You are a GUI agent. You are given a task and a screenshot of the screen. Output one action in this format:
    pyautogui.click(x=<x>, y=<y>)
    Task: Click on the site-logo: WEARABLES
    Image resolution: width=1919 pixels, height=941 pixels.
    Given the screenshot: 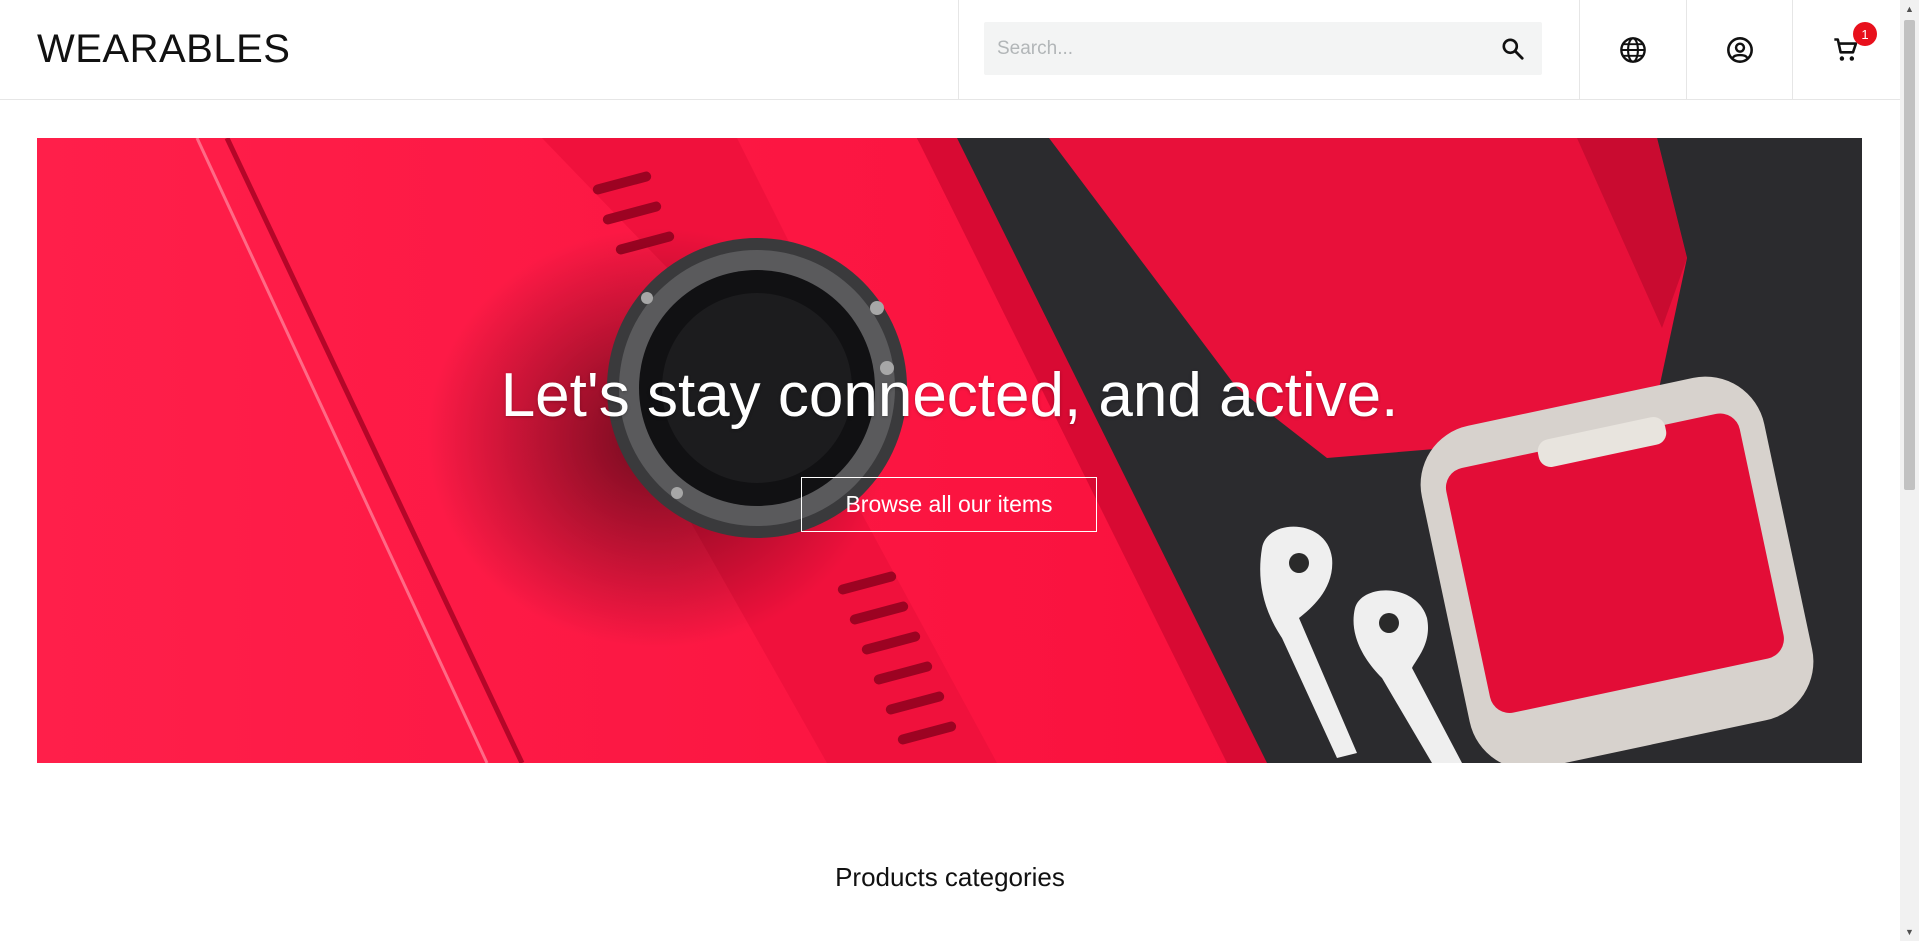 What is the action you would take?
    pyautogui.click(x=163, y=49)
    